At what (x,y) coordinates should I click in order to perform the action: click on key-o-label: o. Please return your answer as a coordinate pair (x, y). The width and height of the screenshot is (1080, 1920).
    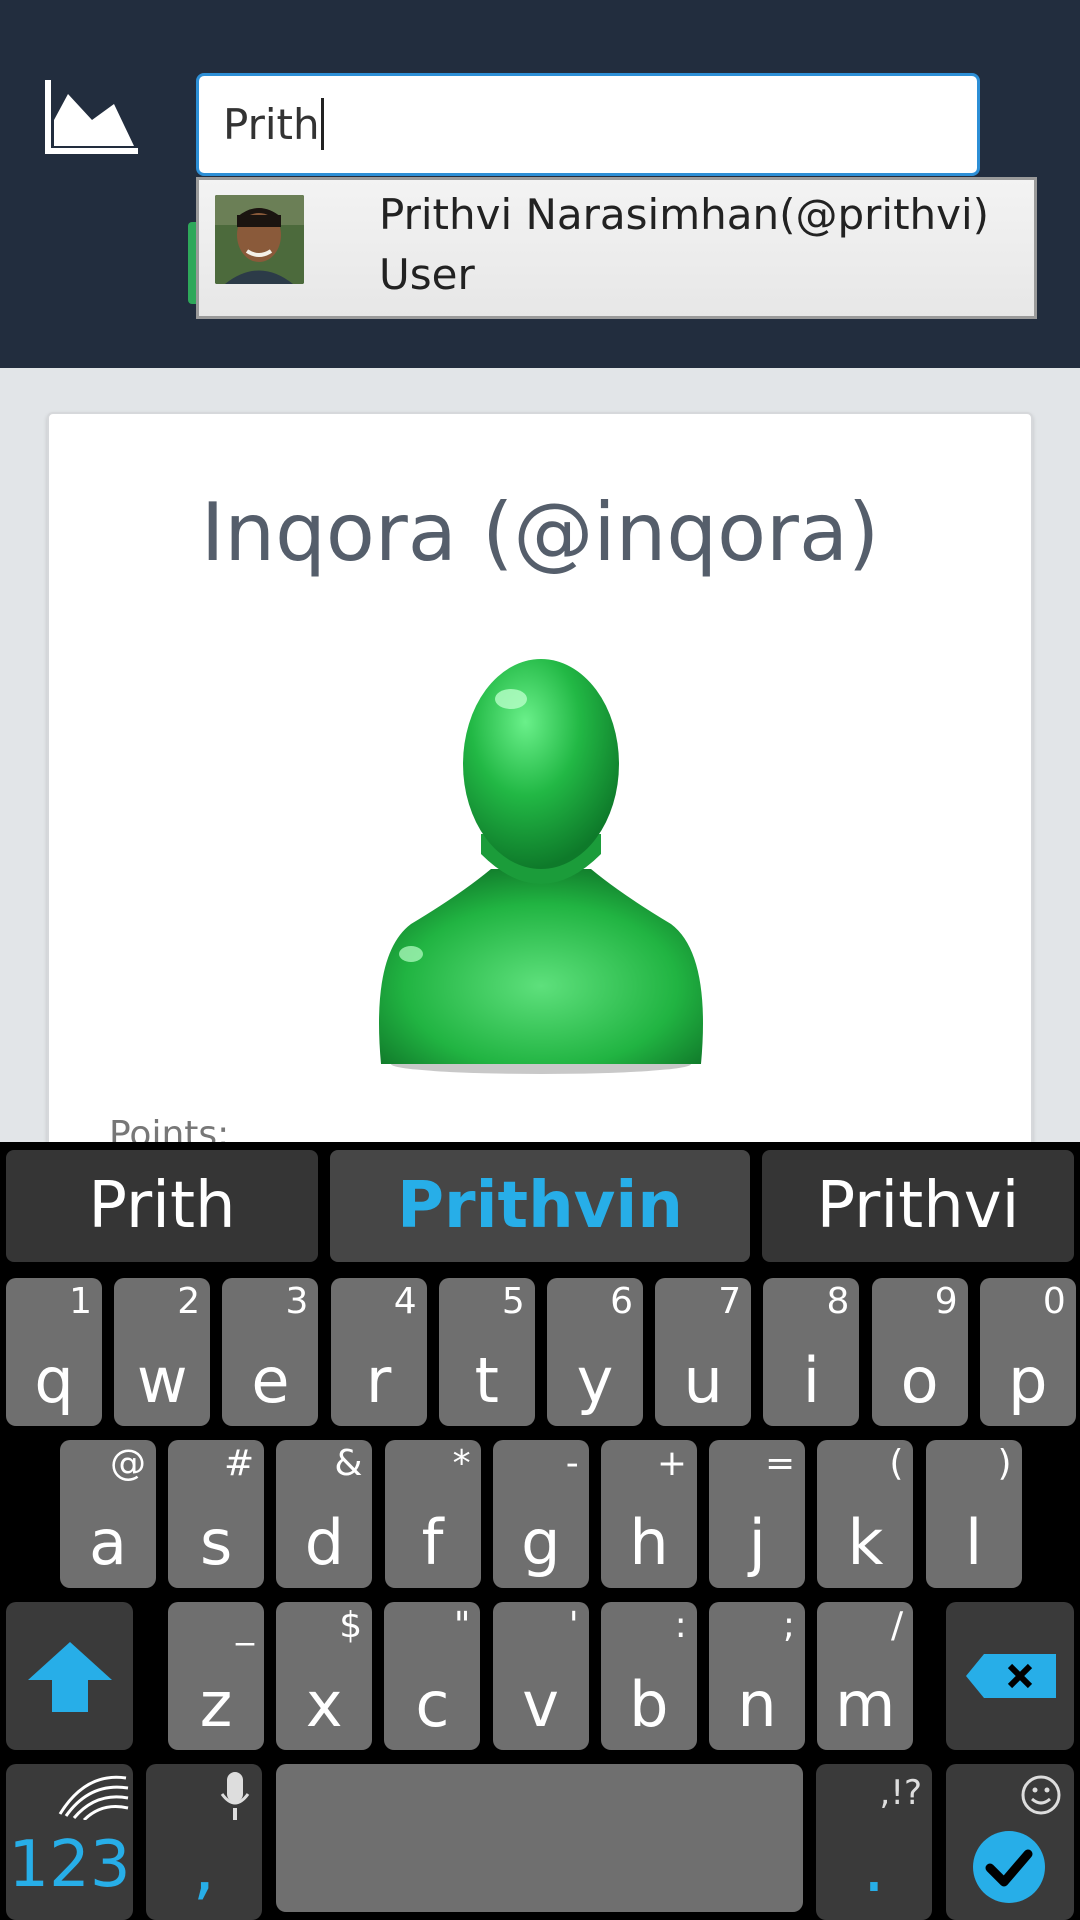
    Looking at the image, I should click on (919, 1380).